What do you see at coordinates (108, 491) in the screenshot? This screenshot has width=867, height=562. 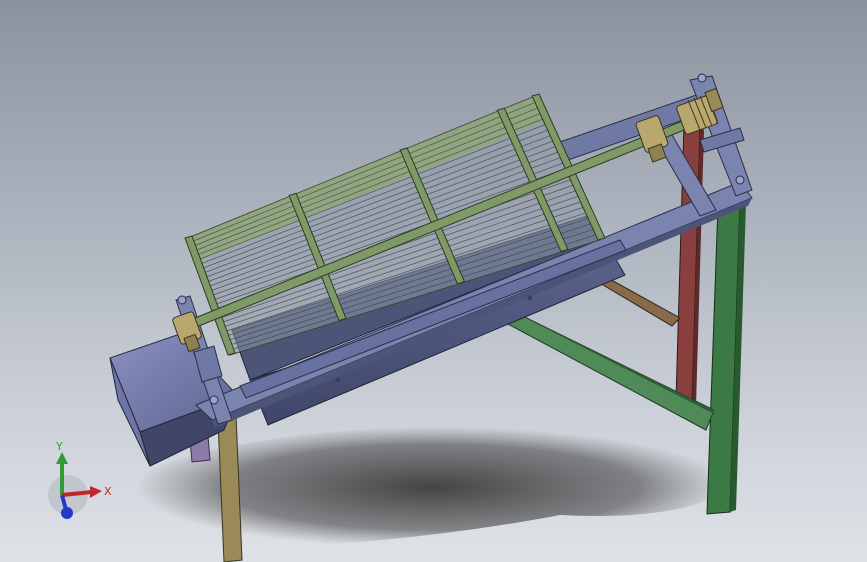 I see `x-axis-label: X` at bounding box center [108, 491].